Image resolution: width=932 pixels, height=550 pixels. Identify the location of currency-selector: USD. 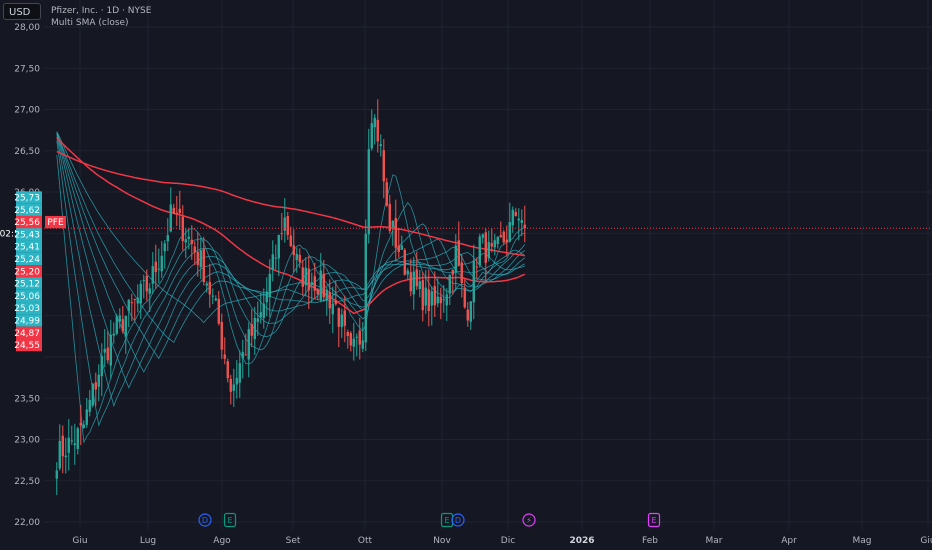
(22, 11).